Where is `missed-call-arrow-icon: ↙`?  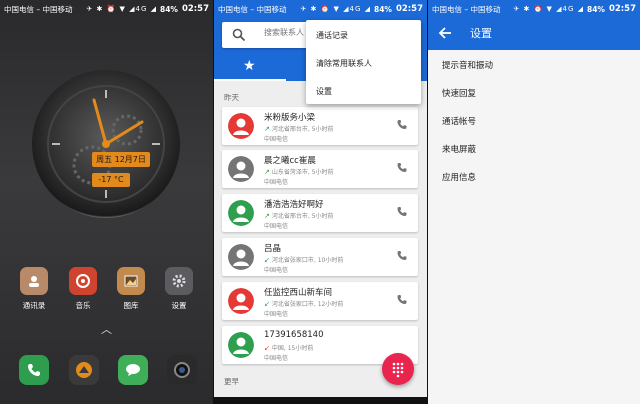 missed-call-arrow-icon: ↙ is located at coordinates (267, 348).